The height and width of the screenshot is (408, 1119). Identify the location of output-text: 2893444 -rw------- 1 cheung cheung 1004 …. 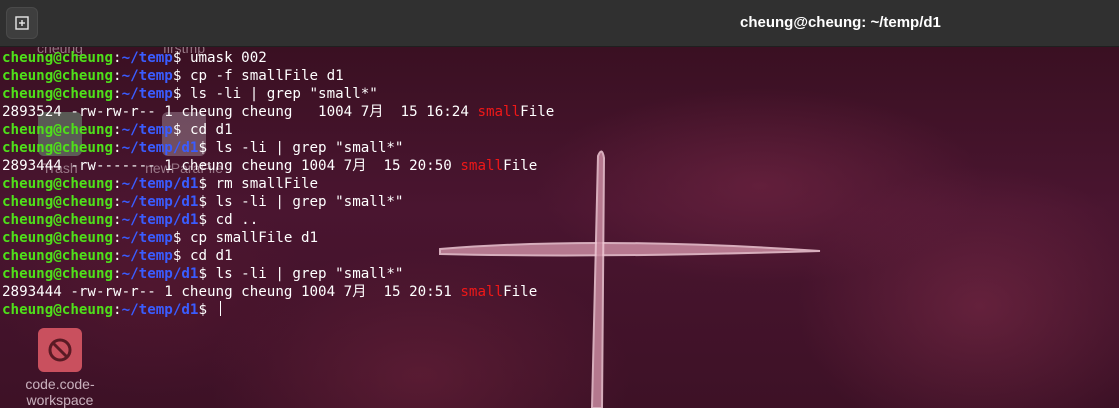
(231, 166).